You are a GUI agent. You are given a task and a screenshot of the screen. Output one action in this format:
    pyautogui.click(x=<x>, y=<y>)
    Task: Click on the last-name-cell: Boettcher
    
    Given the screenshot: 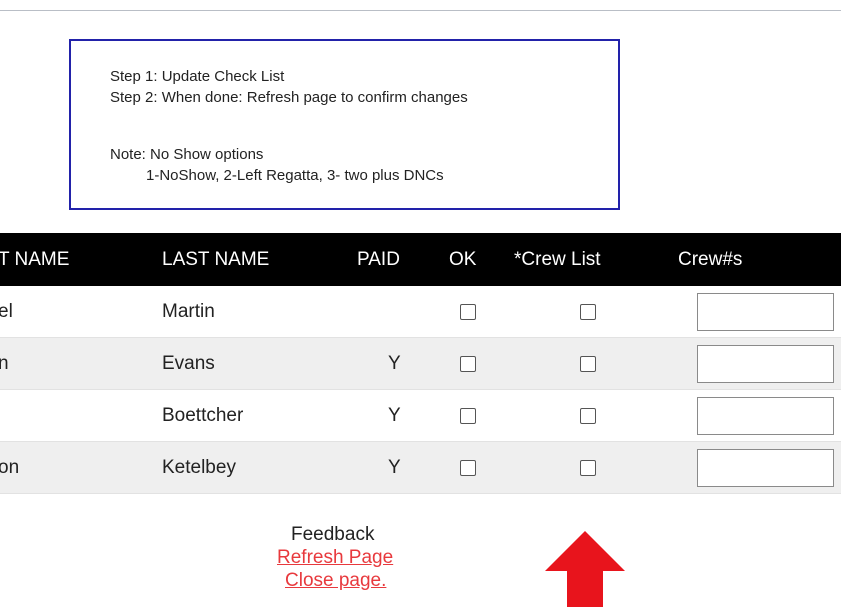 What is the action you would take?
    pyautogui.click(x=203, y=415)
    